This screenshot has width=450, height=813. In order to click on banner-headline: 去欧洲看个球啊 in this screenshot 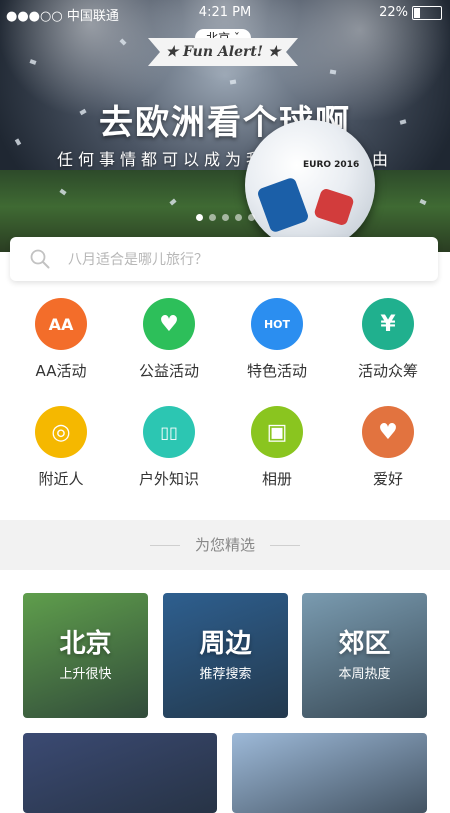, I will do `click(225, 123)`.